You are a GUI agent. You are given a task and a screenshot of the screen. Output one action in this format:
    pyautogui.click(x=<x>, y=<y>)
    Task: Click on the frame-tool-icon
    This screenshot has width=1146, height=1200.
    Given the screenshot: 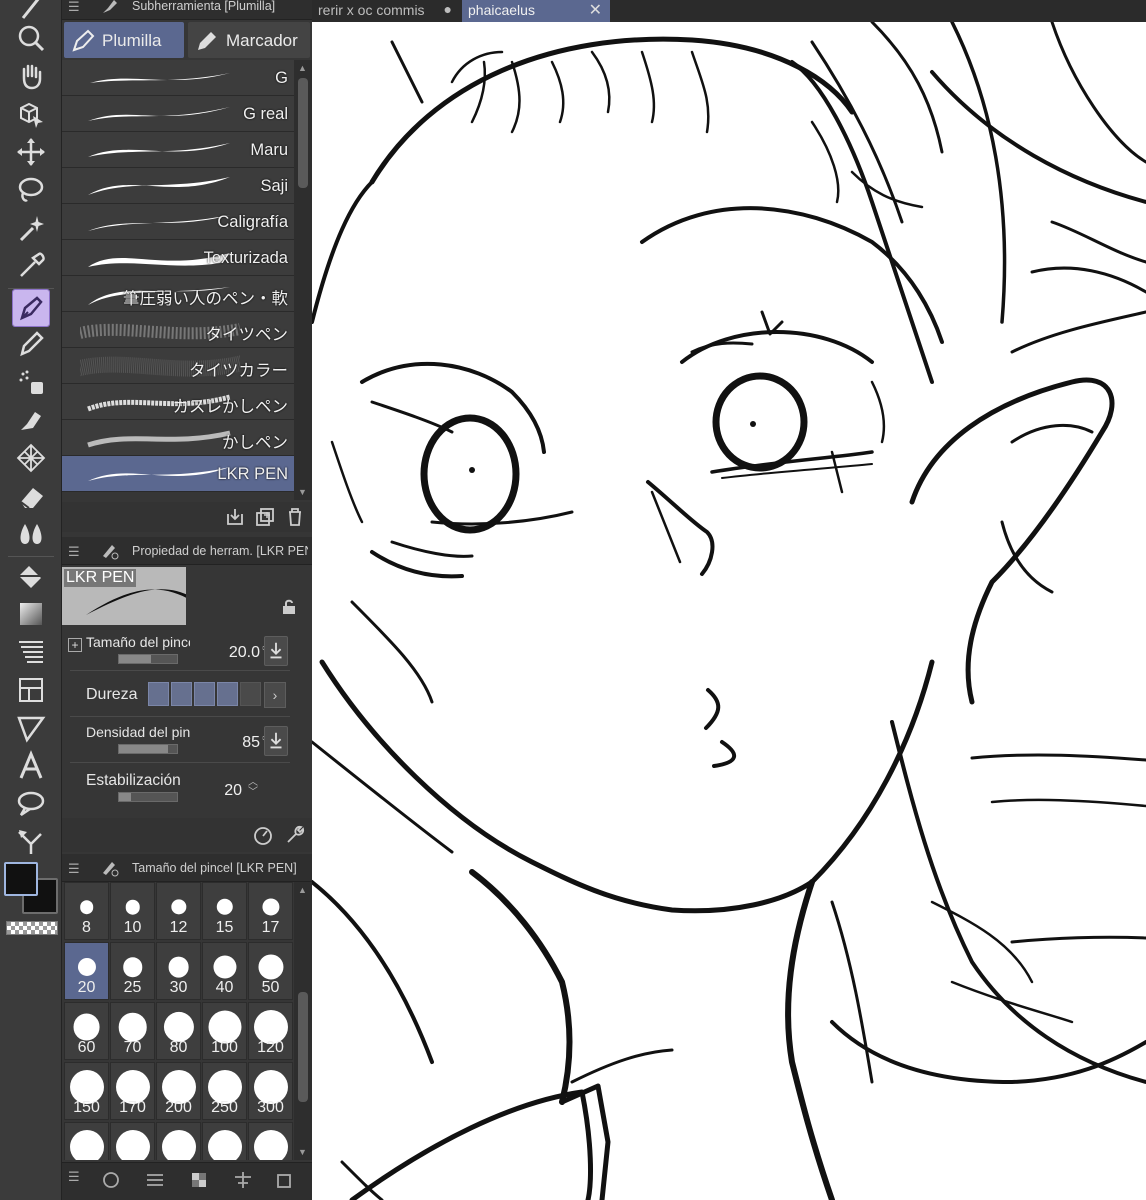 What is the action you would take?
    pyautogui.click(x=31, y=690)
    